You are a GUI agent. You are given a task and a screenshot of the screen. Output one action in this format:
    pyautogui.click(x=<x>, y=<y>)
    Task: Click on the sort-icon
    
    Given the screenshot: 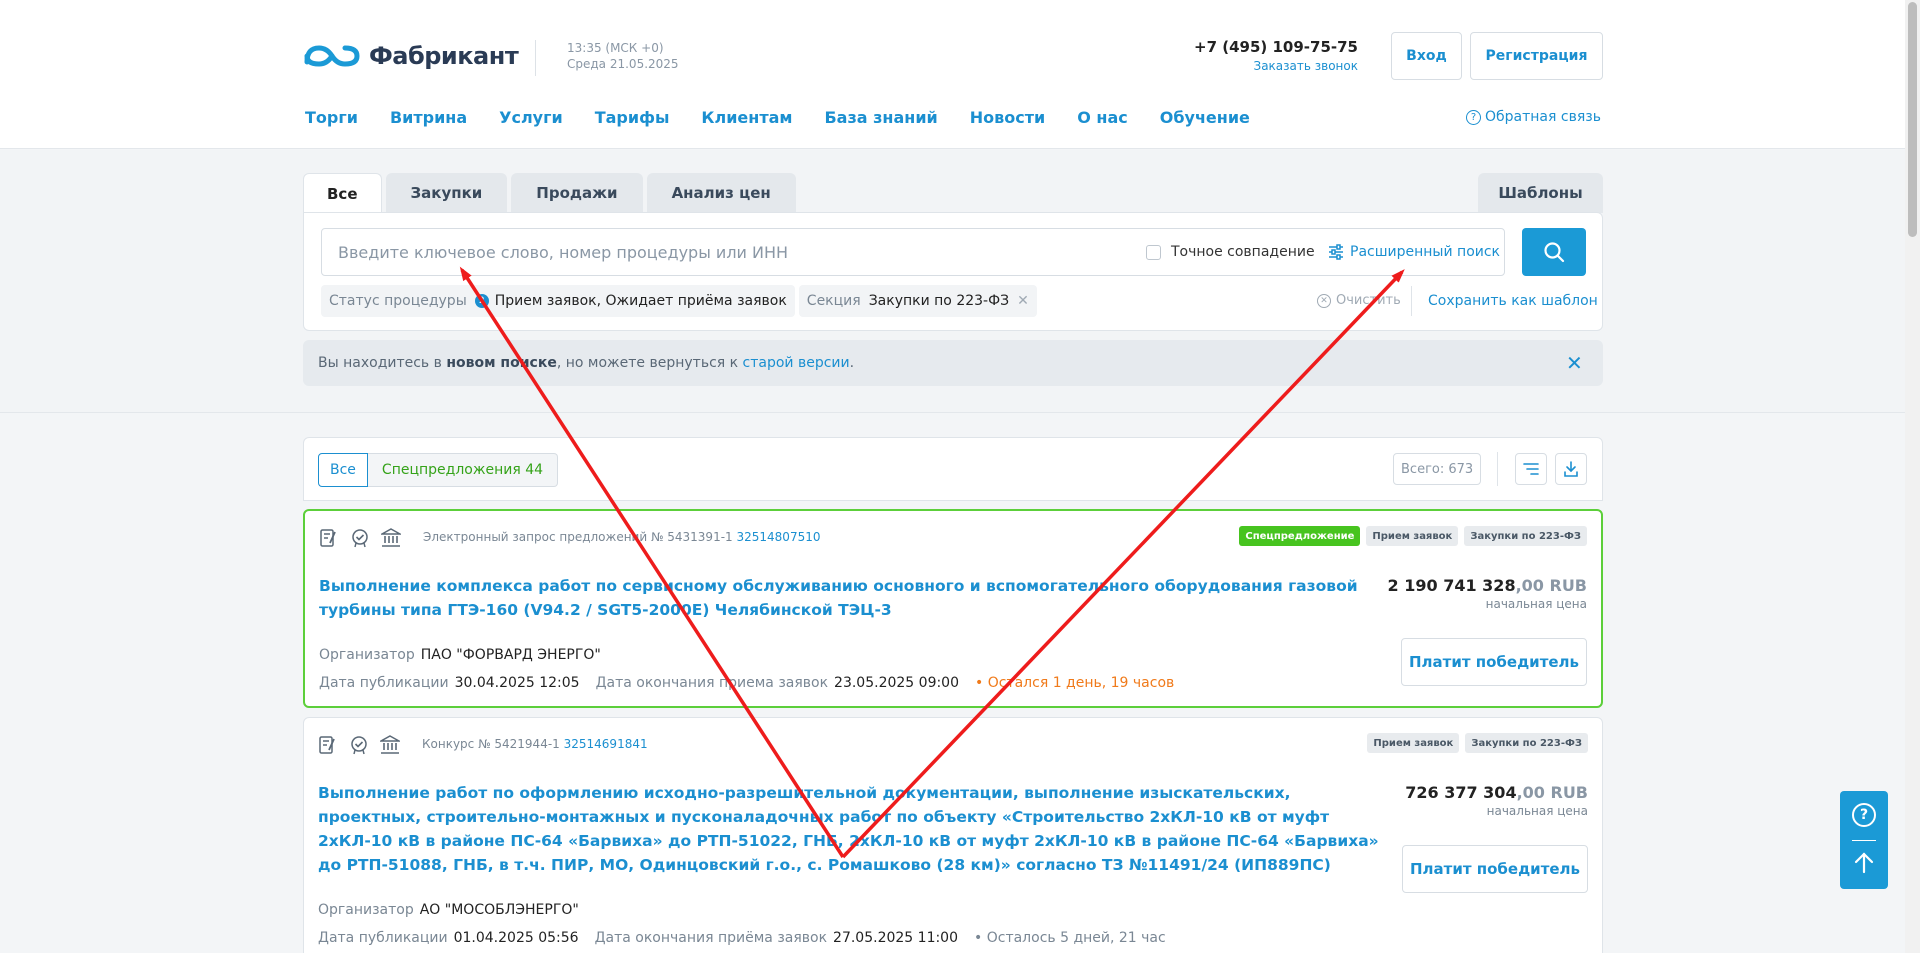 What is the action you would take?
    pyautogui.click(x=1531, y=469)
    